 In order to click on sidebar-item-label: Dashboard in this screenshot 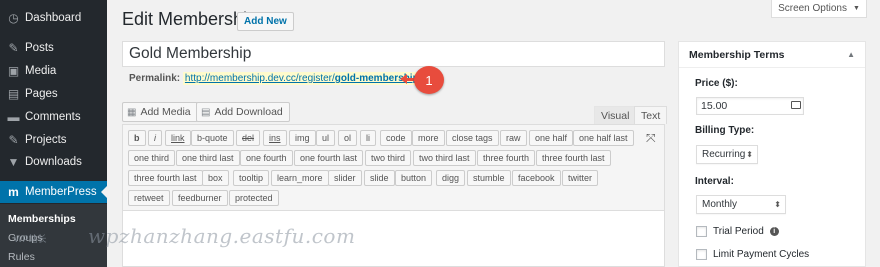, I will do `click(53, 18)`.